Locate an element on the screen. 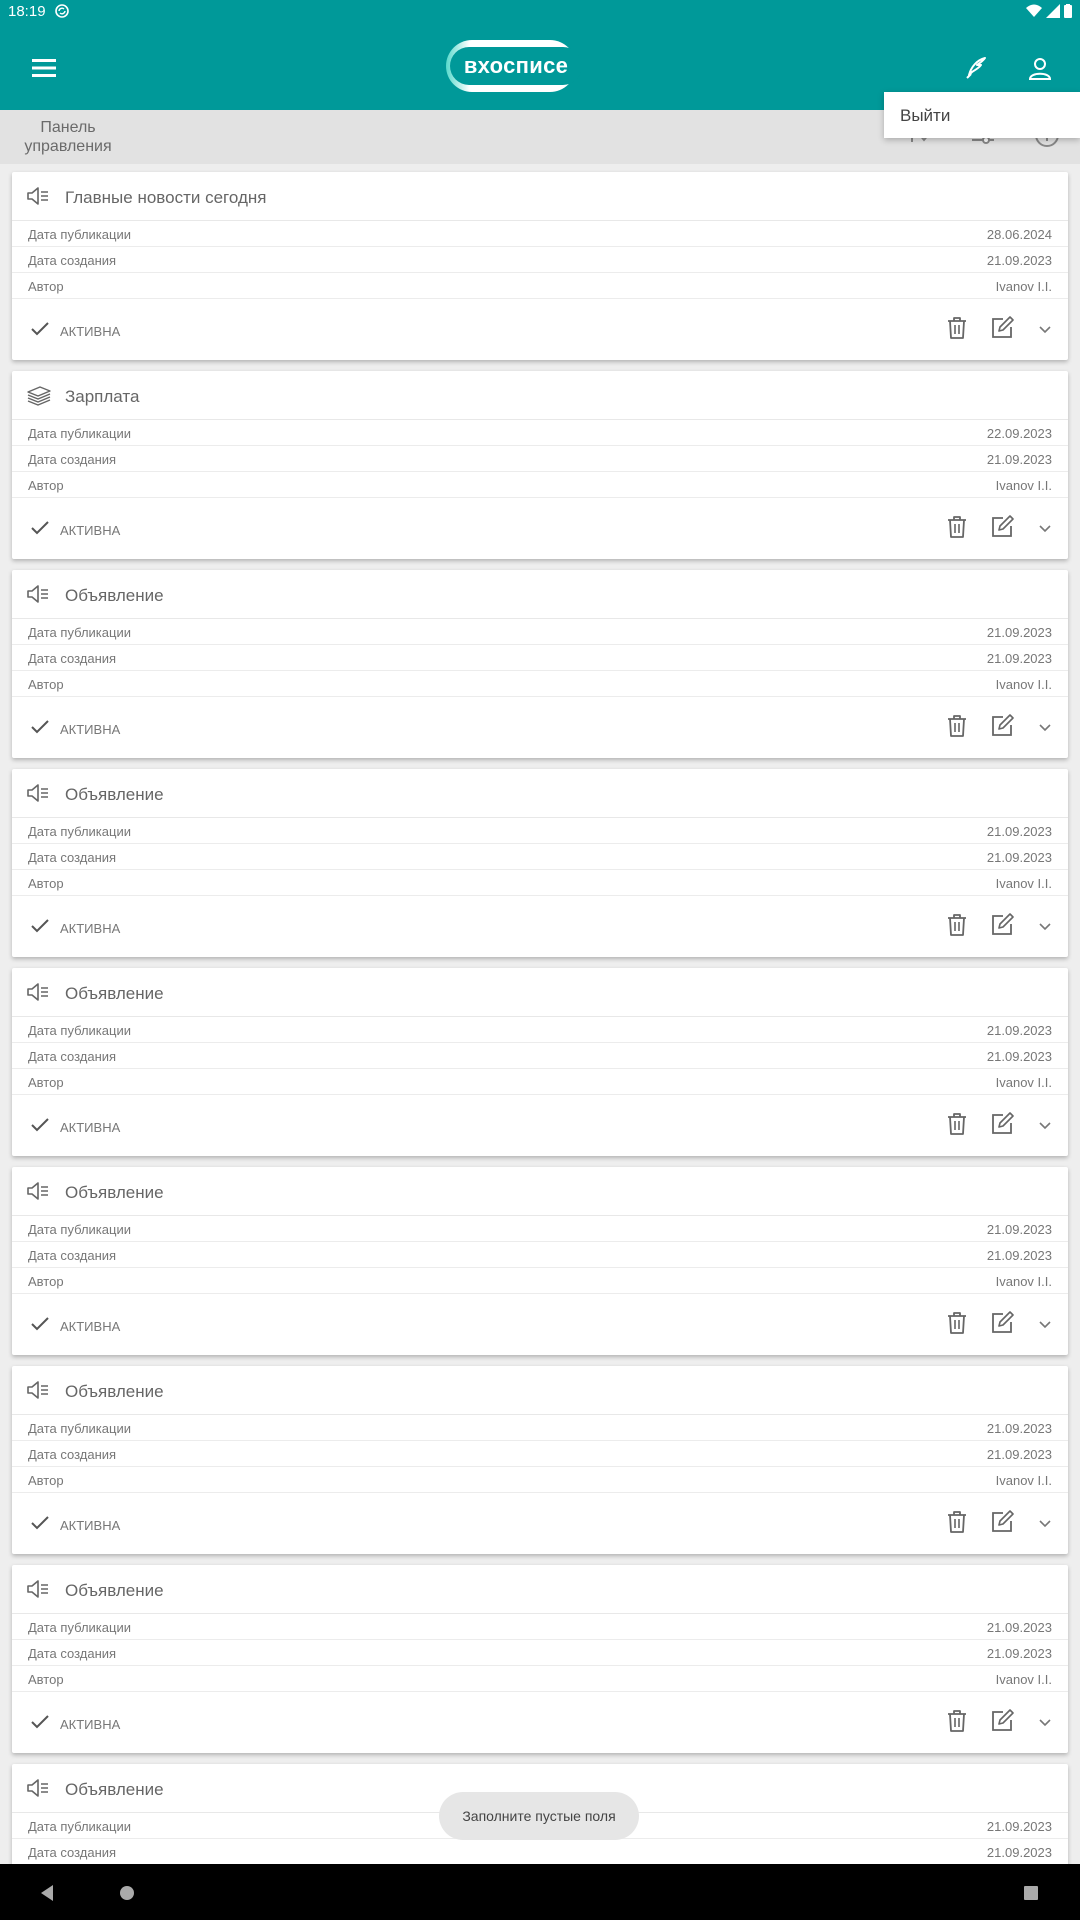 The height and width of the screenshot is (1920, 1080). compose-button is located at coordinates (976, 68).